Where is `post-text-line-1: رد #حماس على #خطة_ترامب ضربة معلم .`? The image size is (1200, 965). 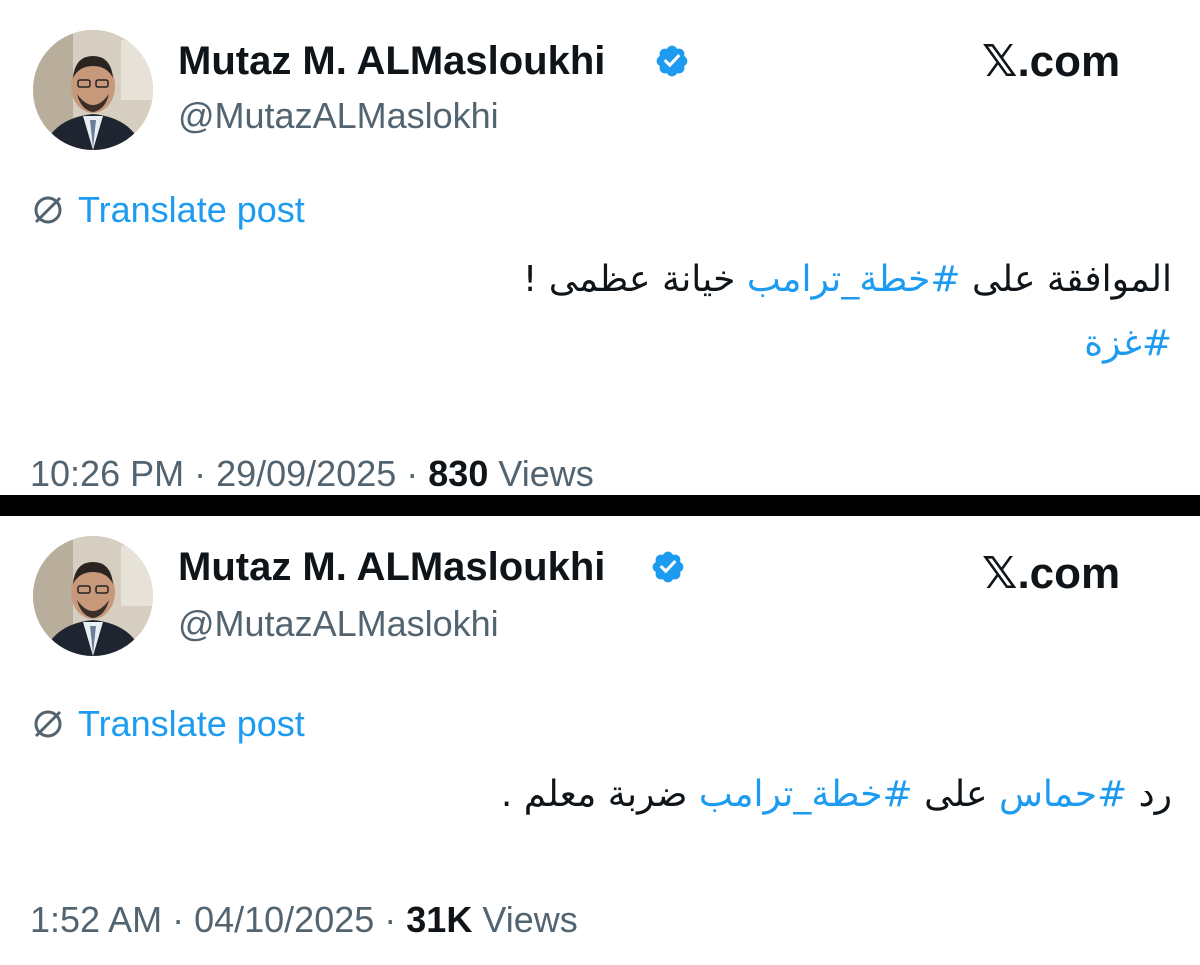
post-text-line-1: رد #حماس على #خطة_ترامب ضربة معلم . is located at coordinates (672, 795).